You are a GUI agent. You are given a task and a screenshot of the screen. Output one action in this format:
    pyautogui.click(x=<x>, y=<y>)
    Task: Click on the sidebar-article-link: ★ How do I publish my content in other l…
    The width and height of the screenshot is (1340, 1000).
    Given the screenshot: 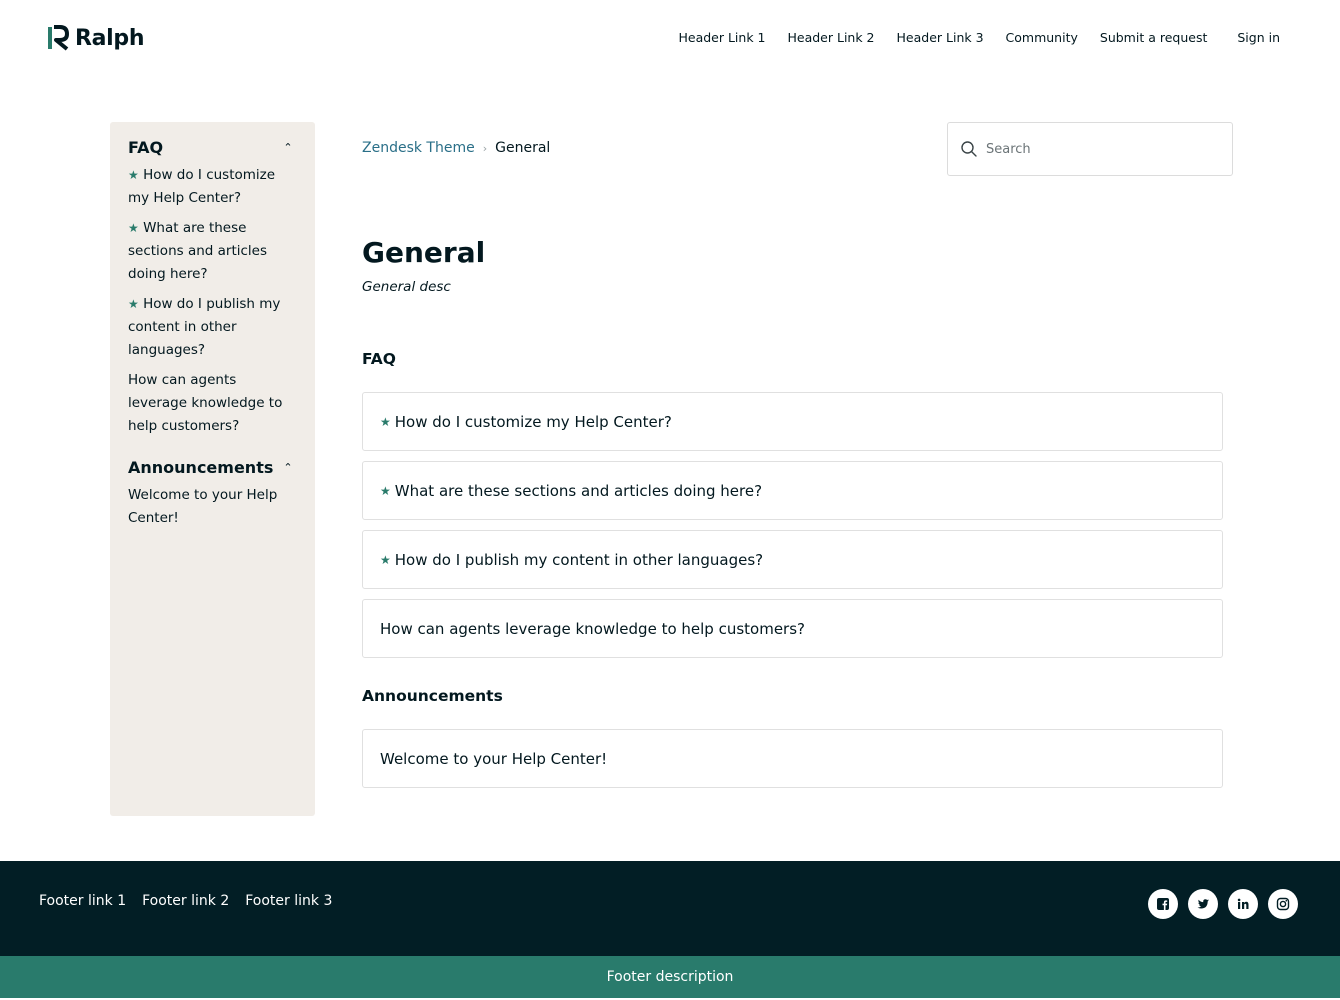 What is the action you would take?
    pyautogui.click(x=212, y=327)
    